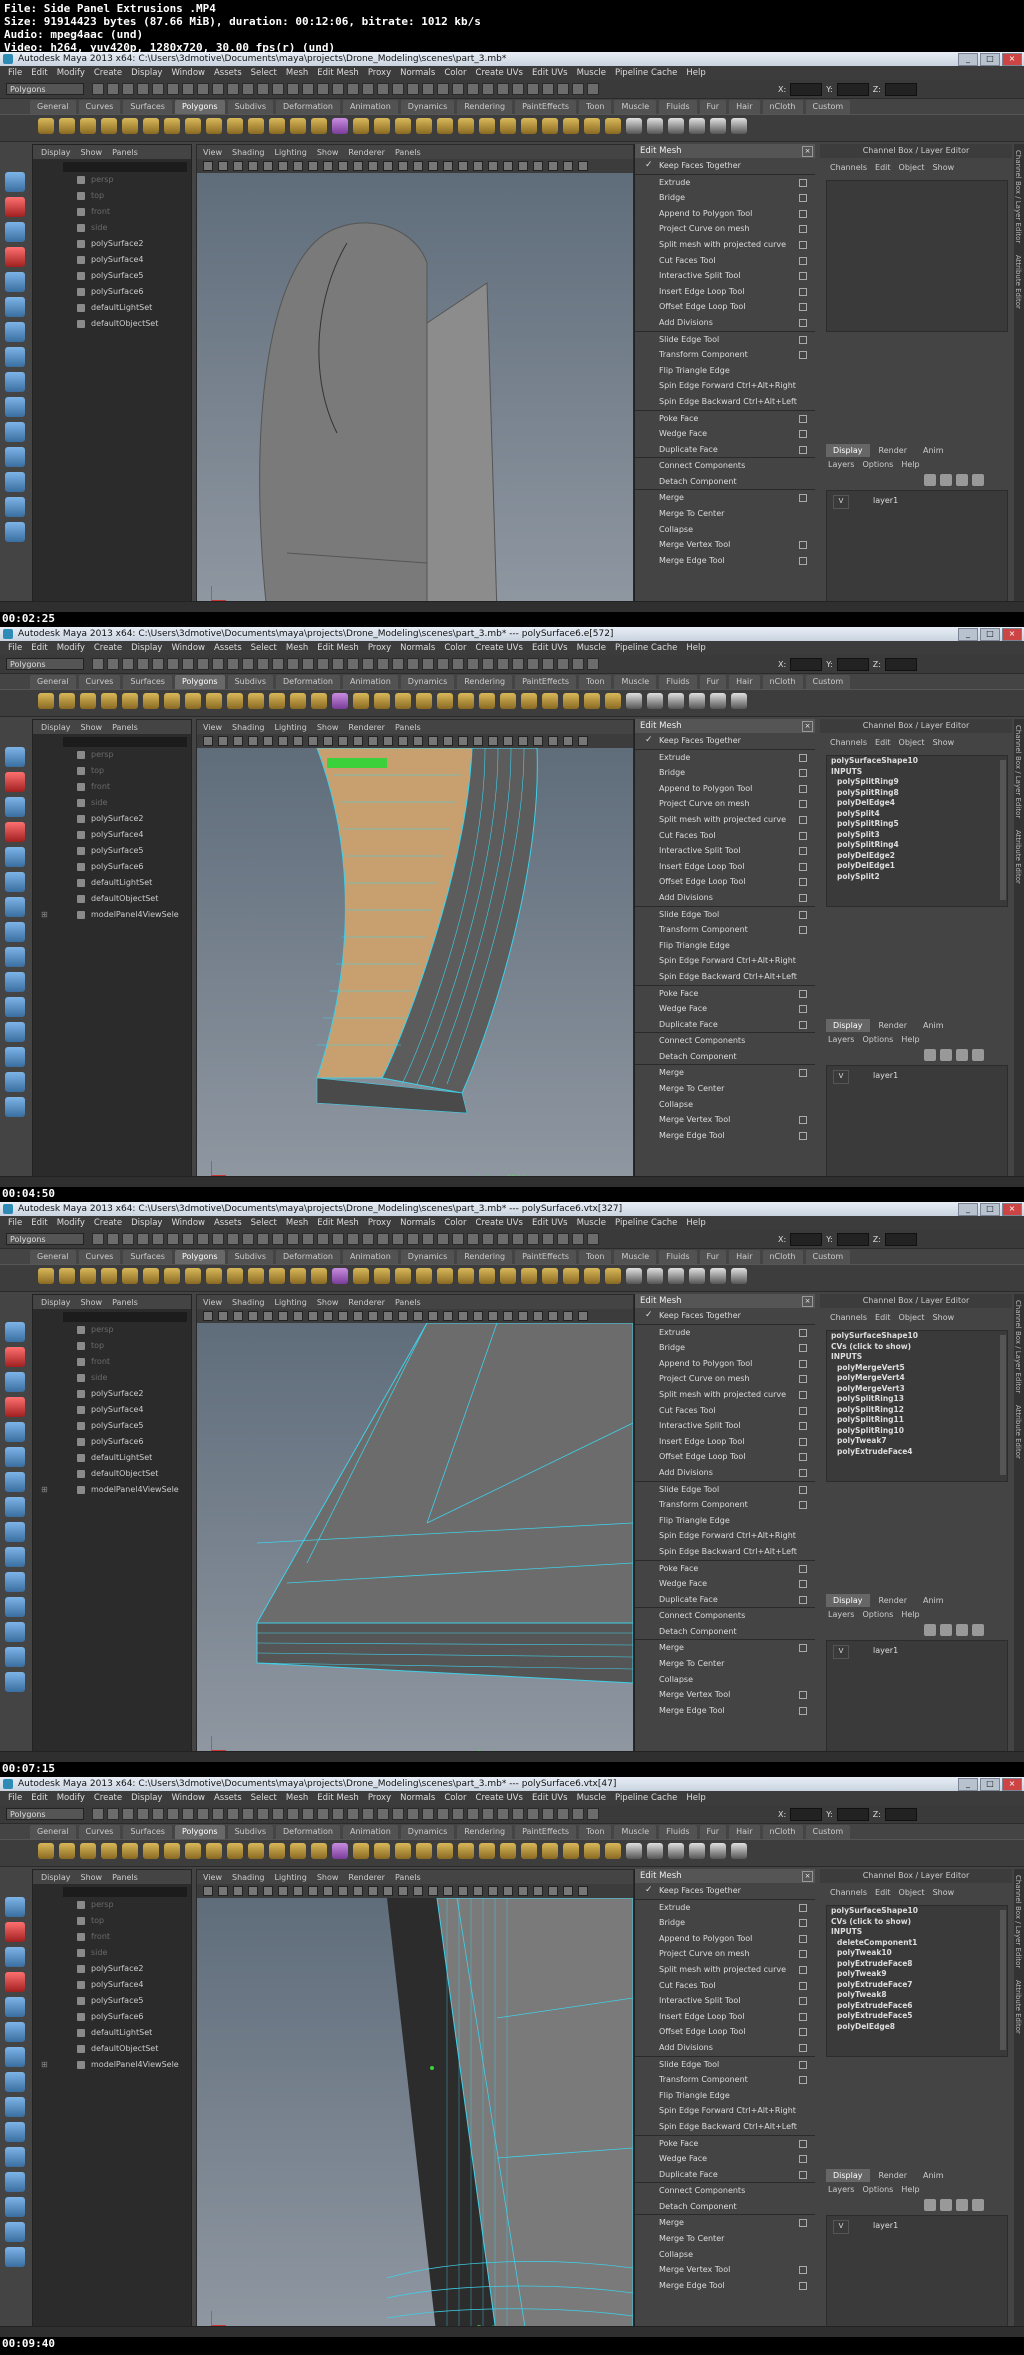 The width and height of the screenshot is (1024, 2355). What do you see at coordinates (725, 1120) in the screenshot?
I see `edit-mesh-item: Merge Vertex Tool` at bounding box center [725, 1120].